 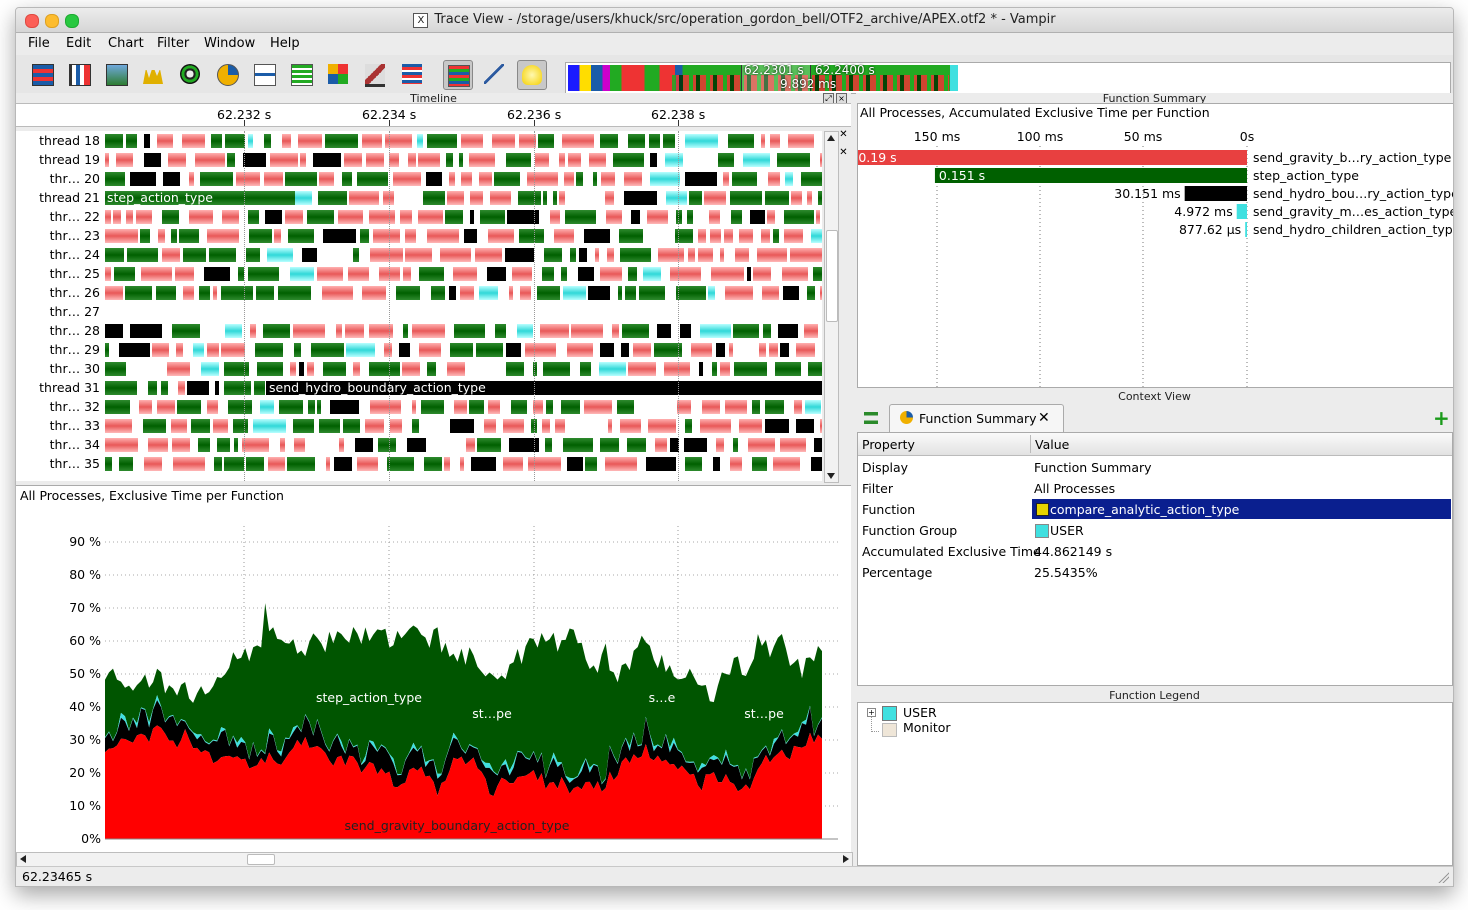 I want to click on panel-close-icon: ✕, so click(x=843, y=135).